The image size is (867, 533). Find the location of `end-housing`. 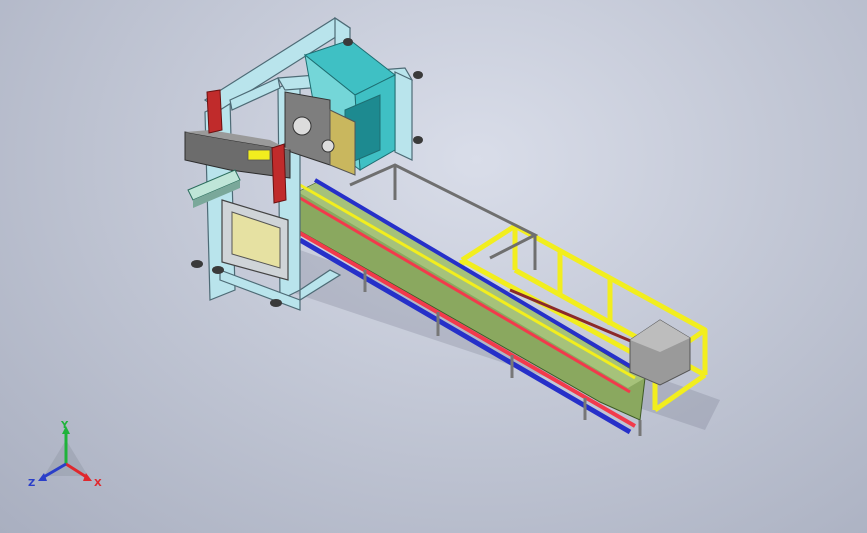

end-housing is located at coordinates (660, 352).